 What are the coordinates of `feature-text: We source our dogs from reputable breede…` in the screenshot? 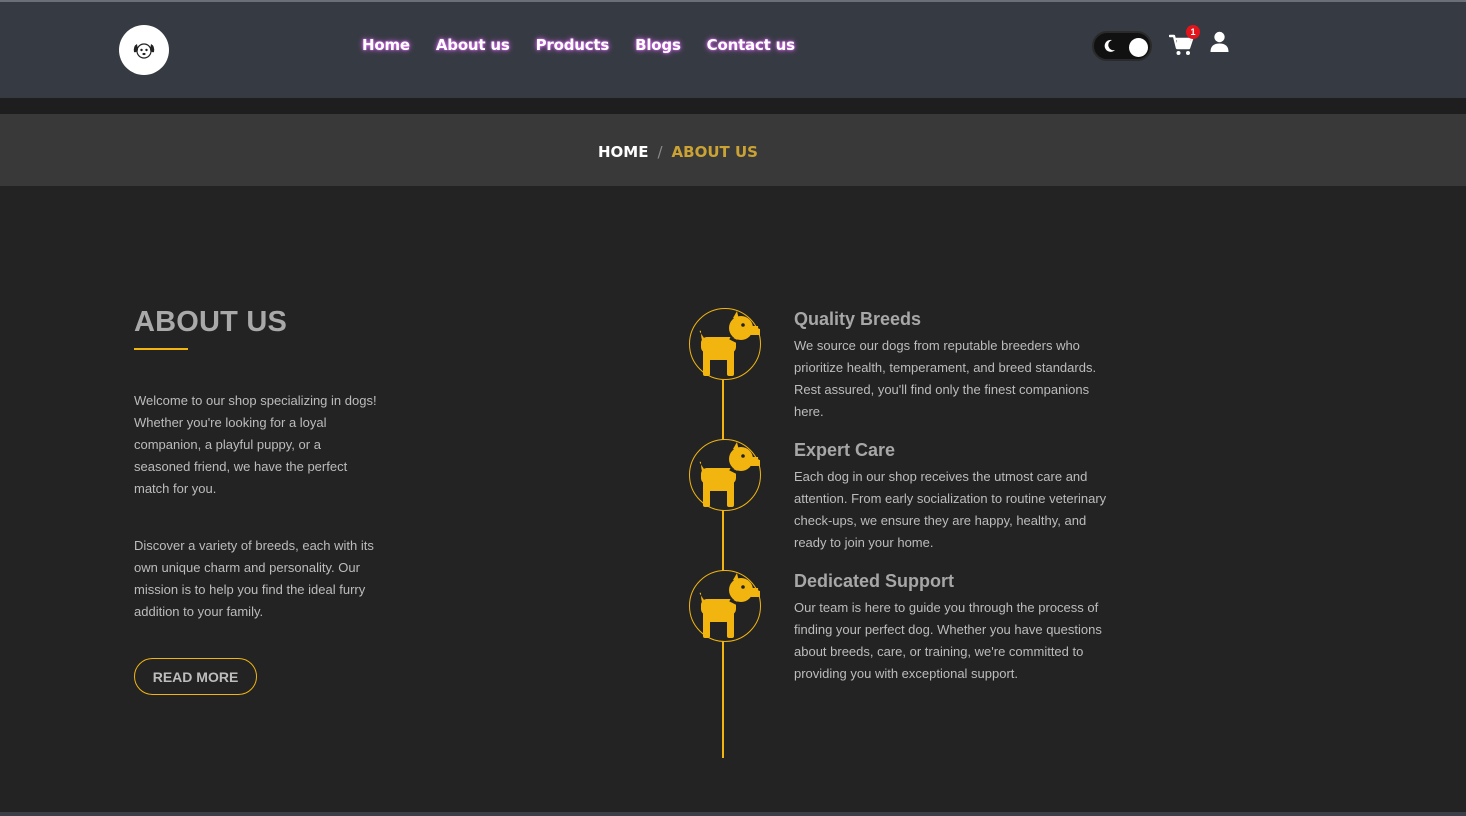 It's located at (945, 378).